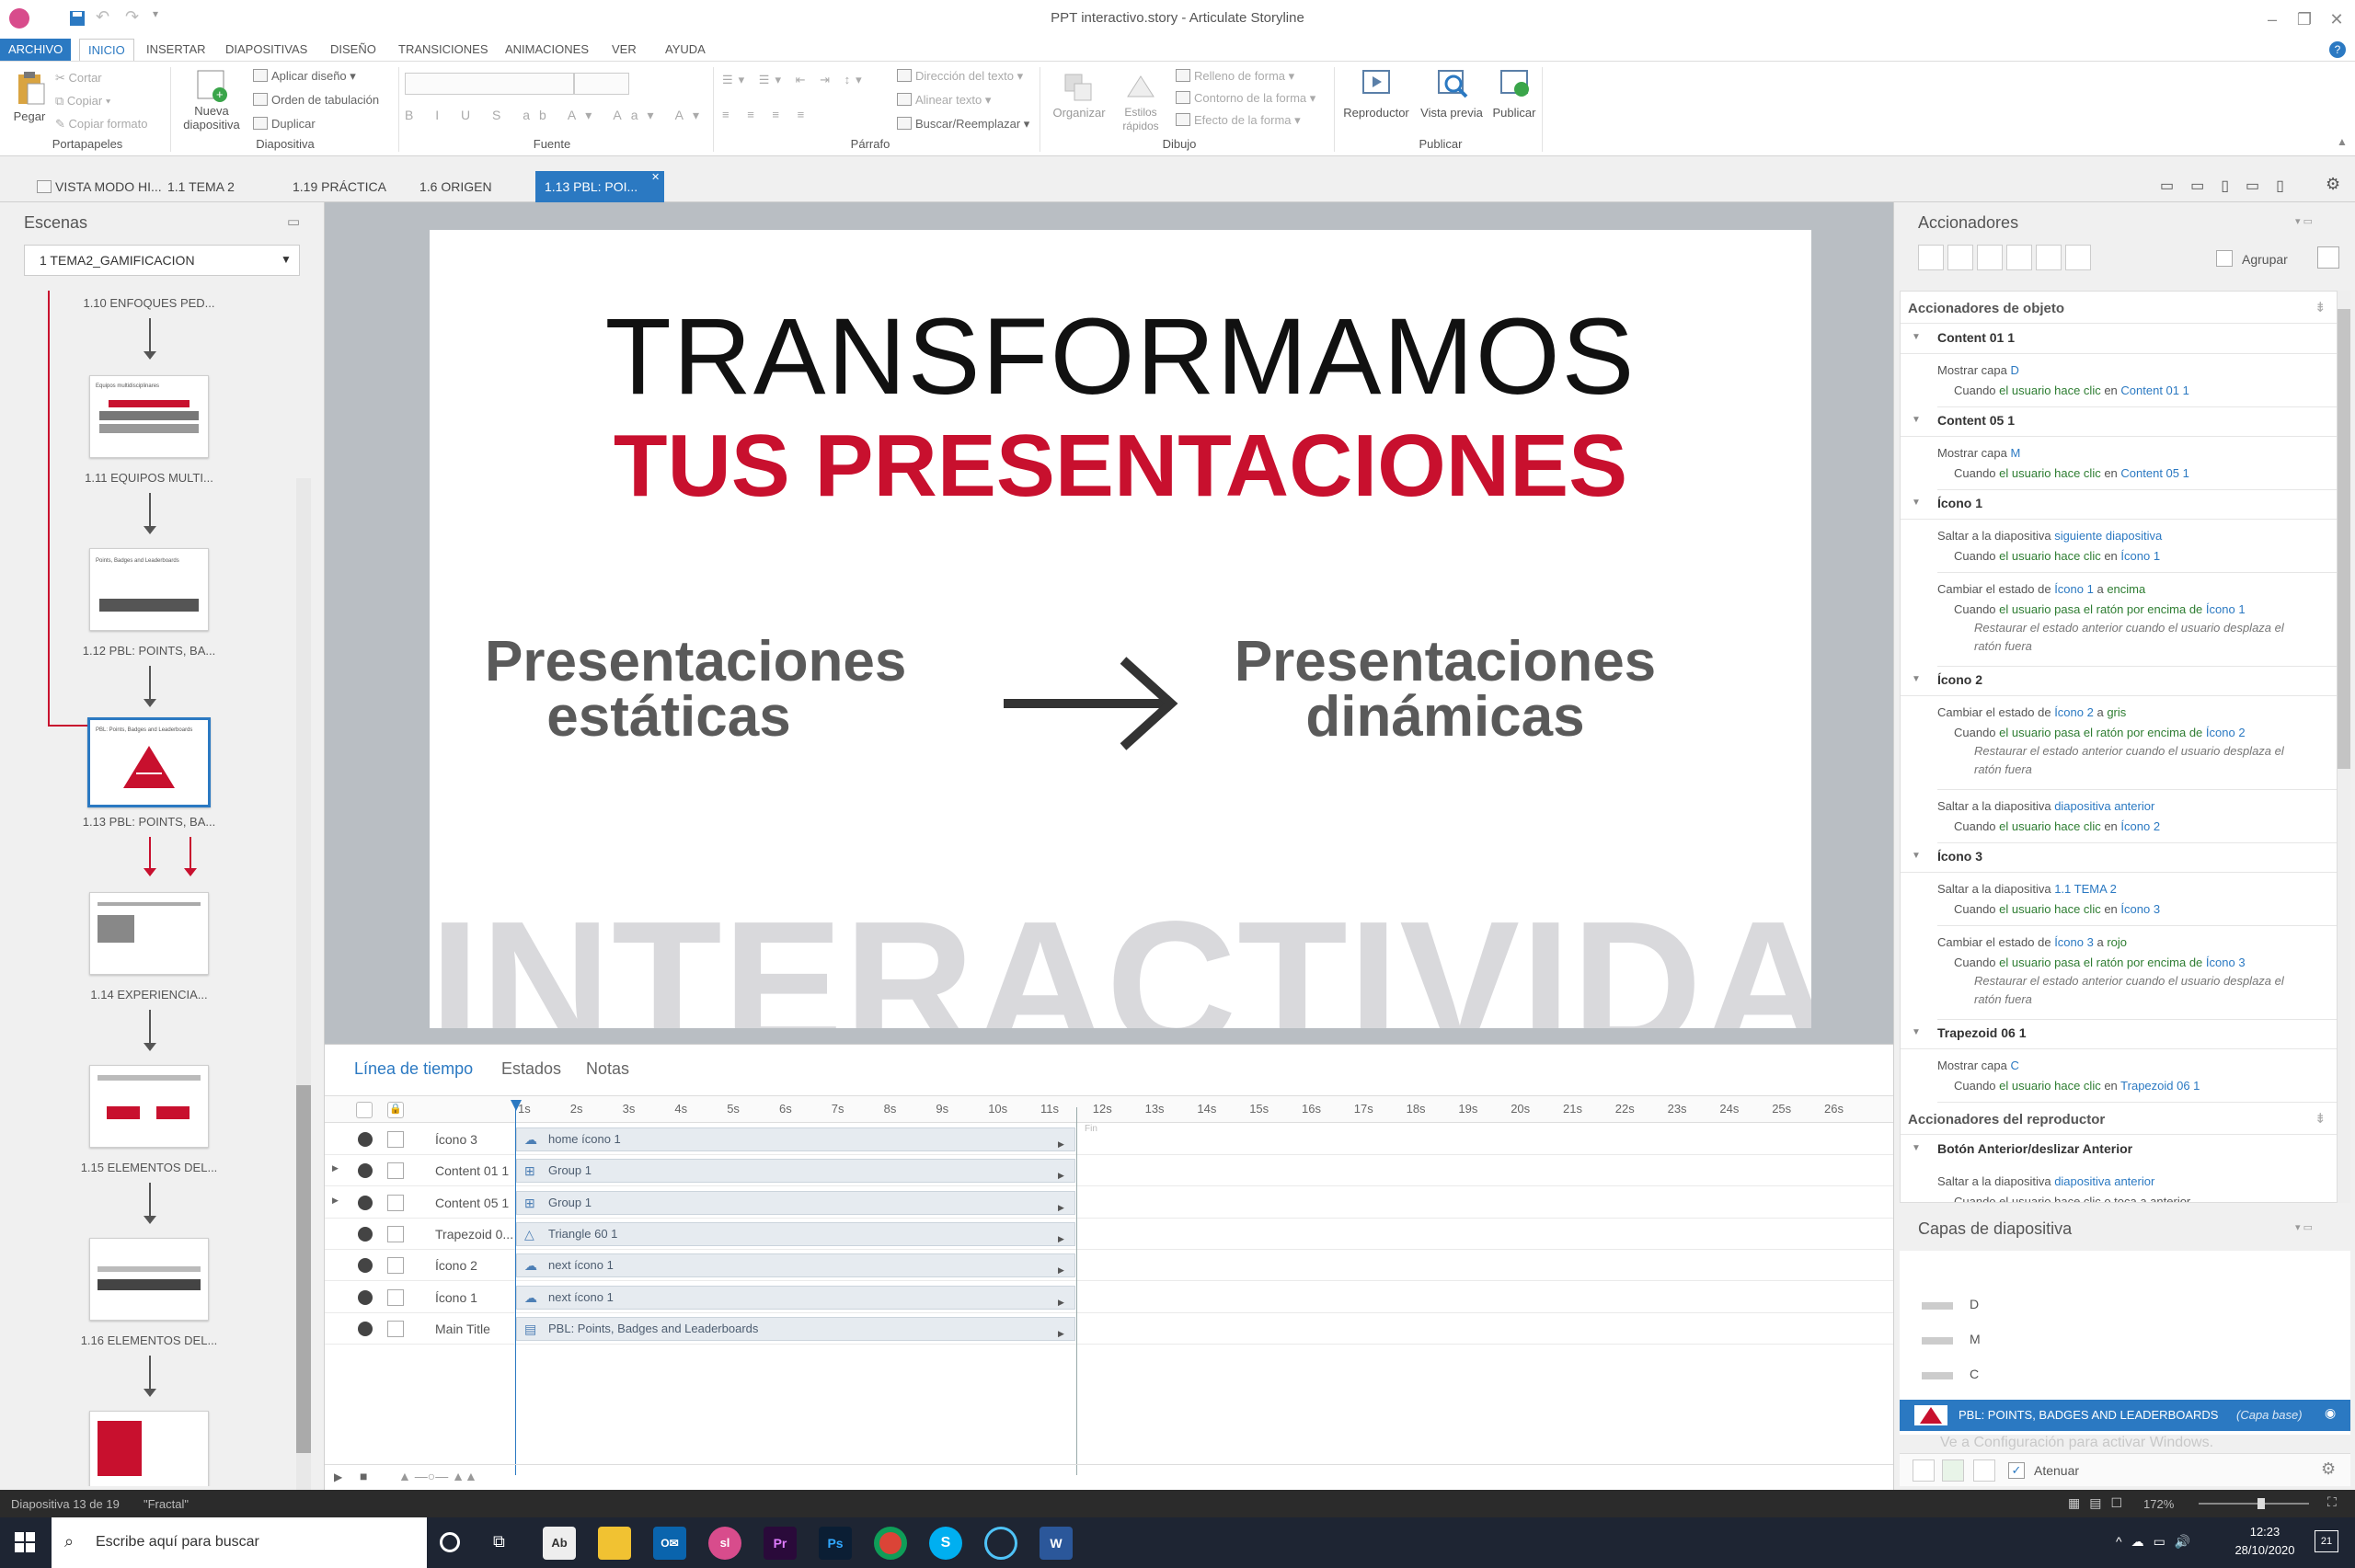 Image resolution: width=2355 pixels, height=1568 pixels. I want to click on skype-icon: S, so click(945, 1543).